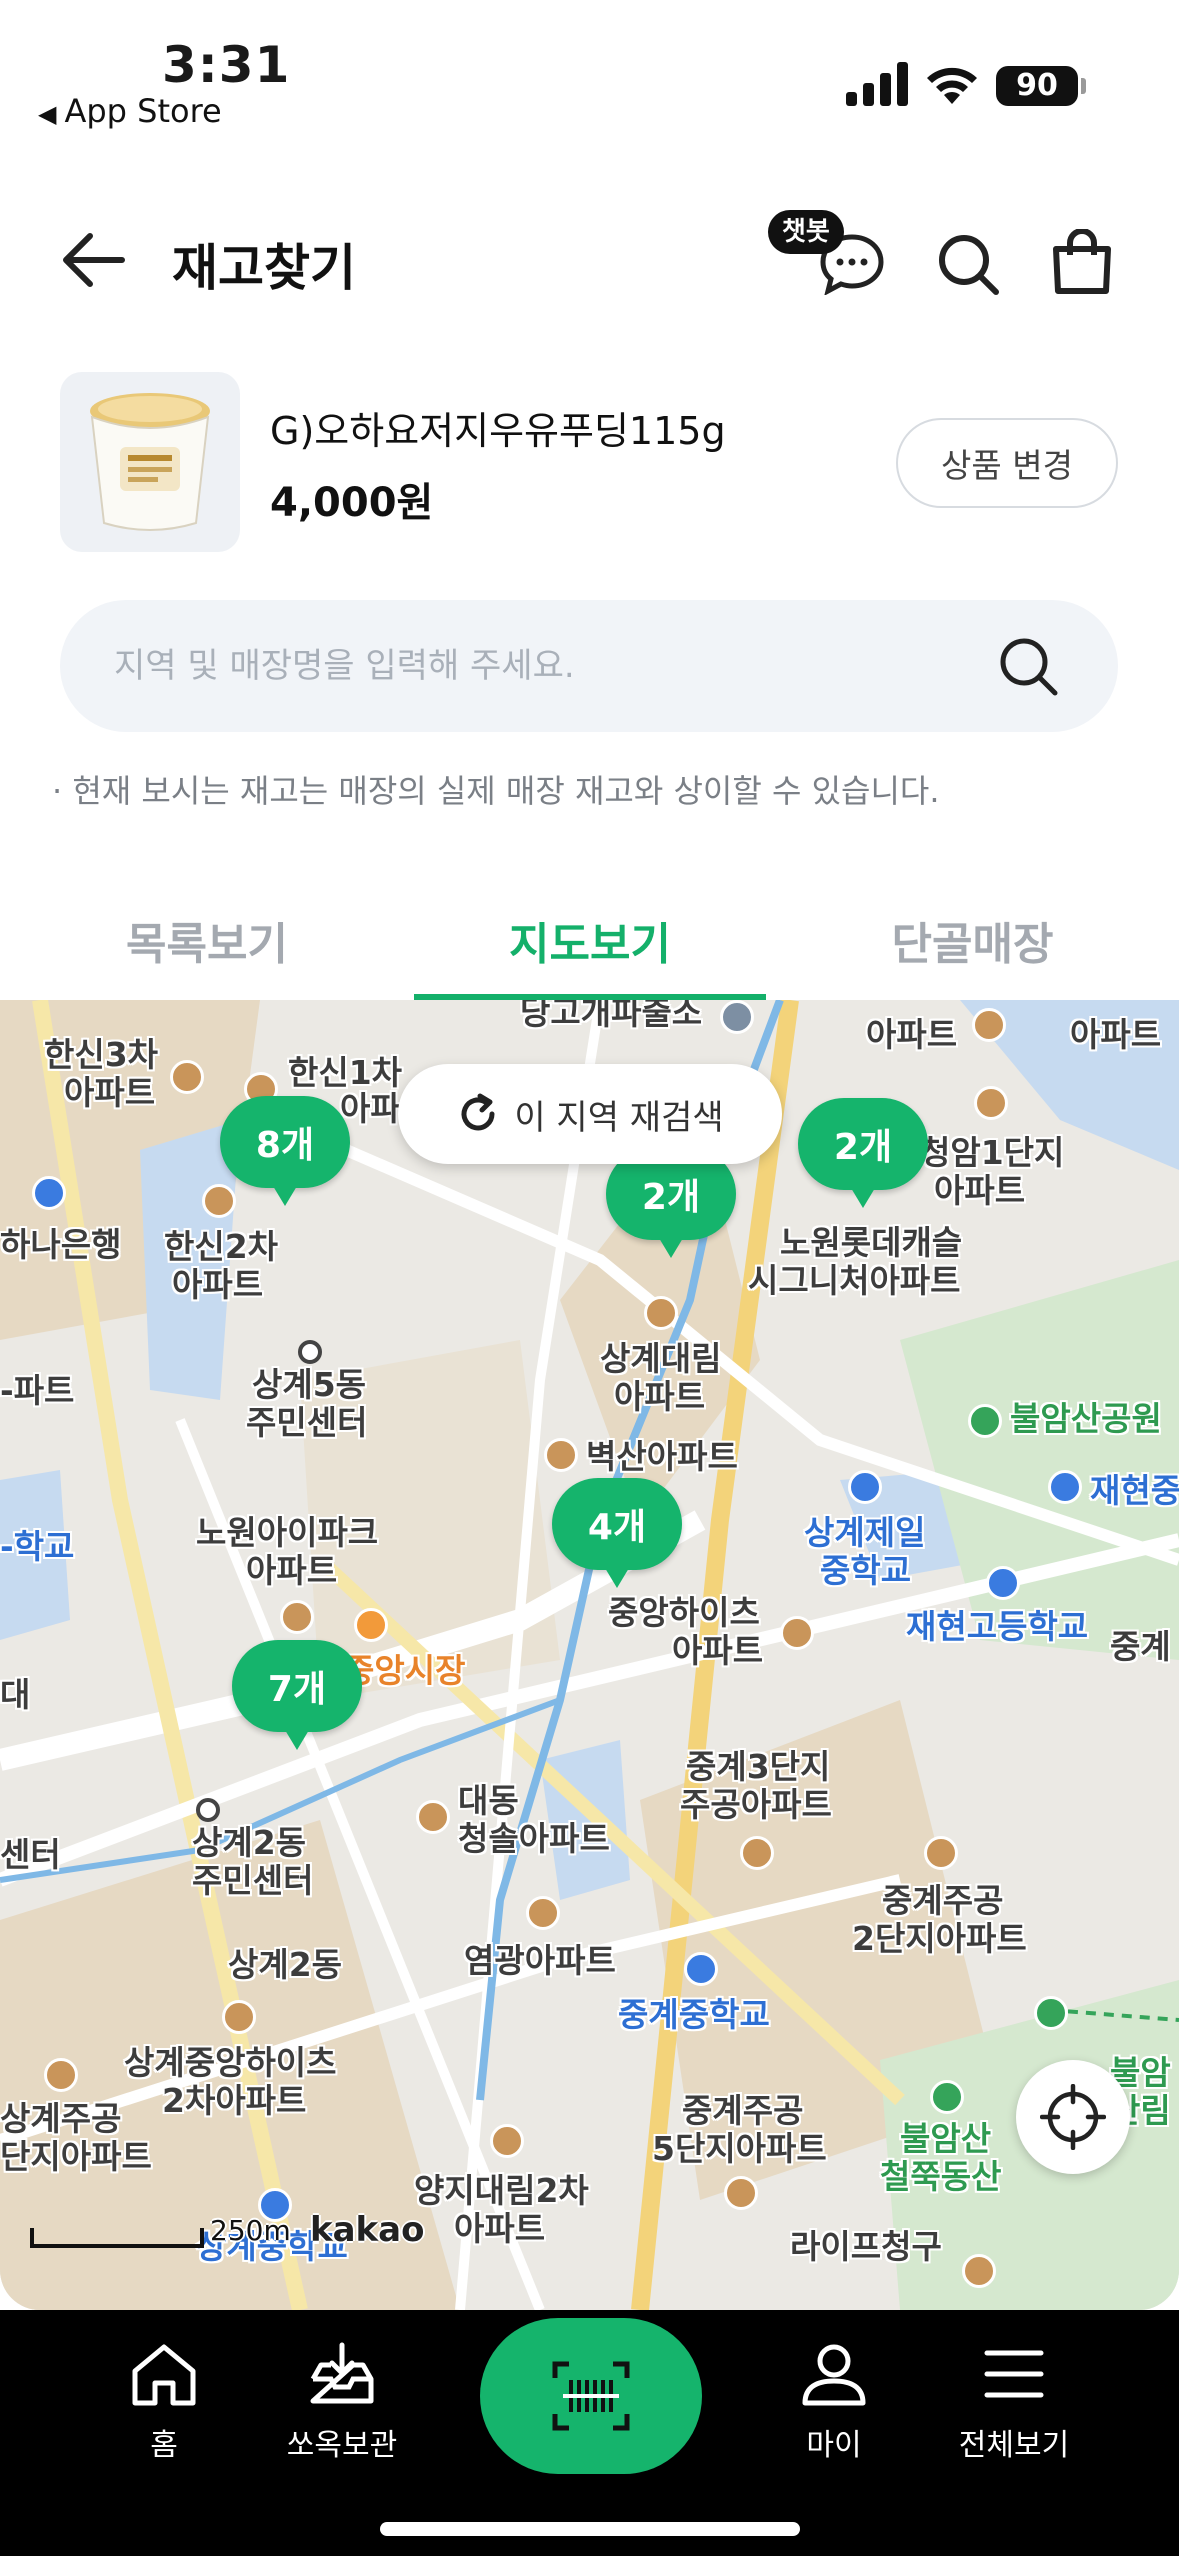  I want to click on search-button, so click(968, 264).